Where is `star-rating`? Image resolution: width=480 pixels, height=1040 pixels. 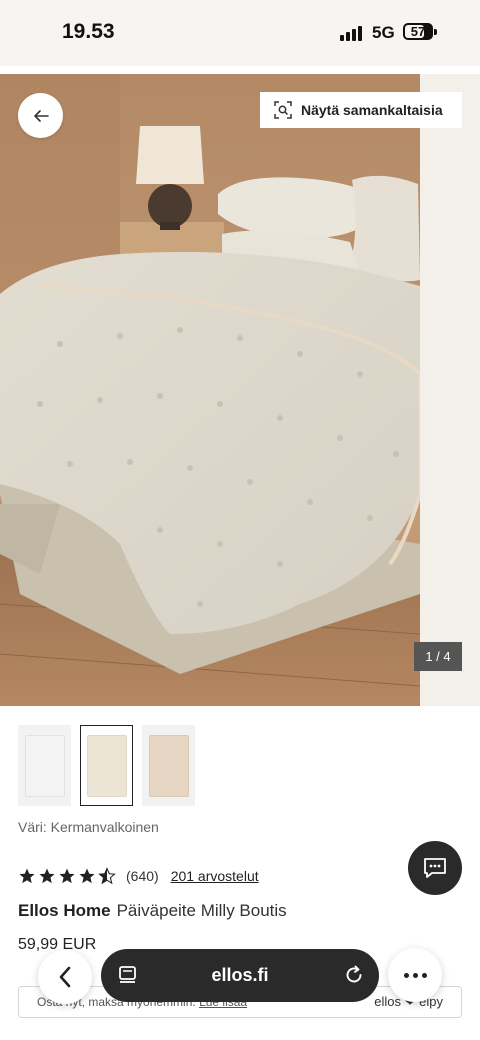 star-rating is located at coordinates (67, 876).